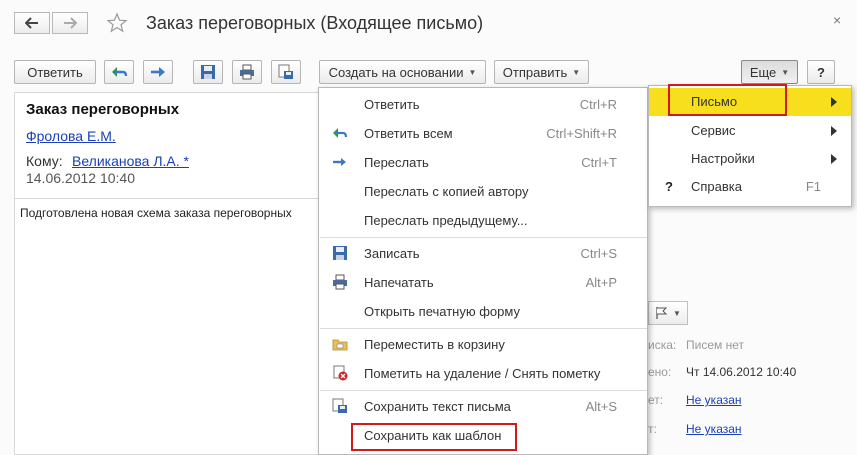 This screenshot has height=455, width=857. Describe the element at coordinates (392, 104) in the screenshot. I see `menu-item-label: Ответить` at that location.